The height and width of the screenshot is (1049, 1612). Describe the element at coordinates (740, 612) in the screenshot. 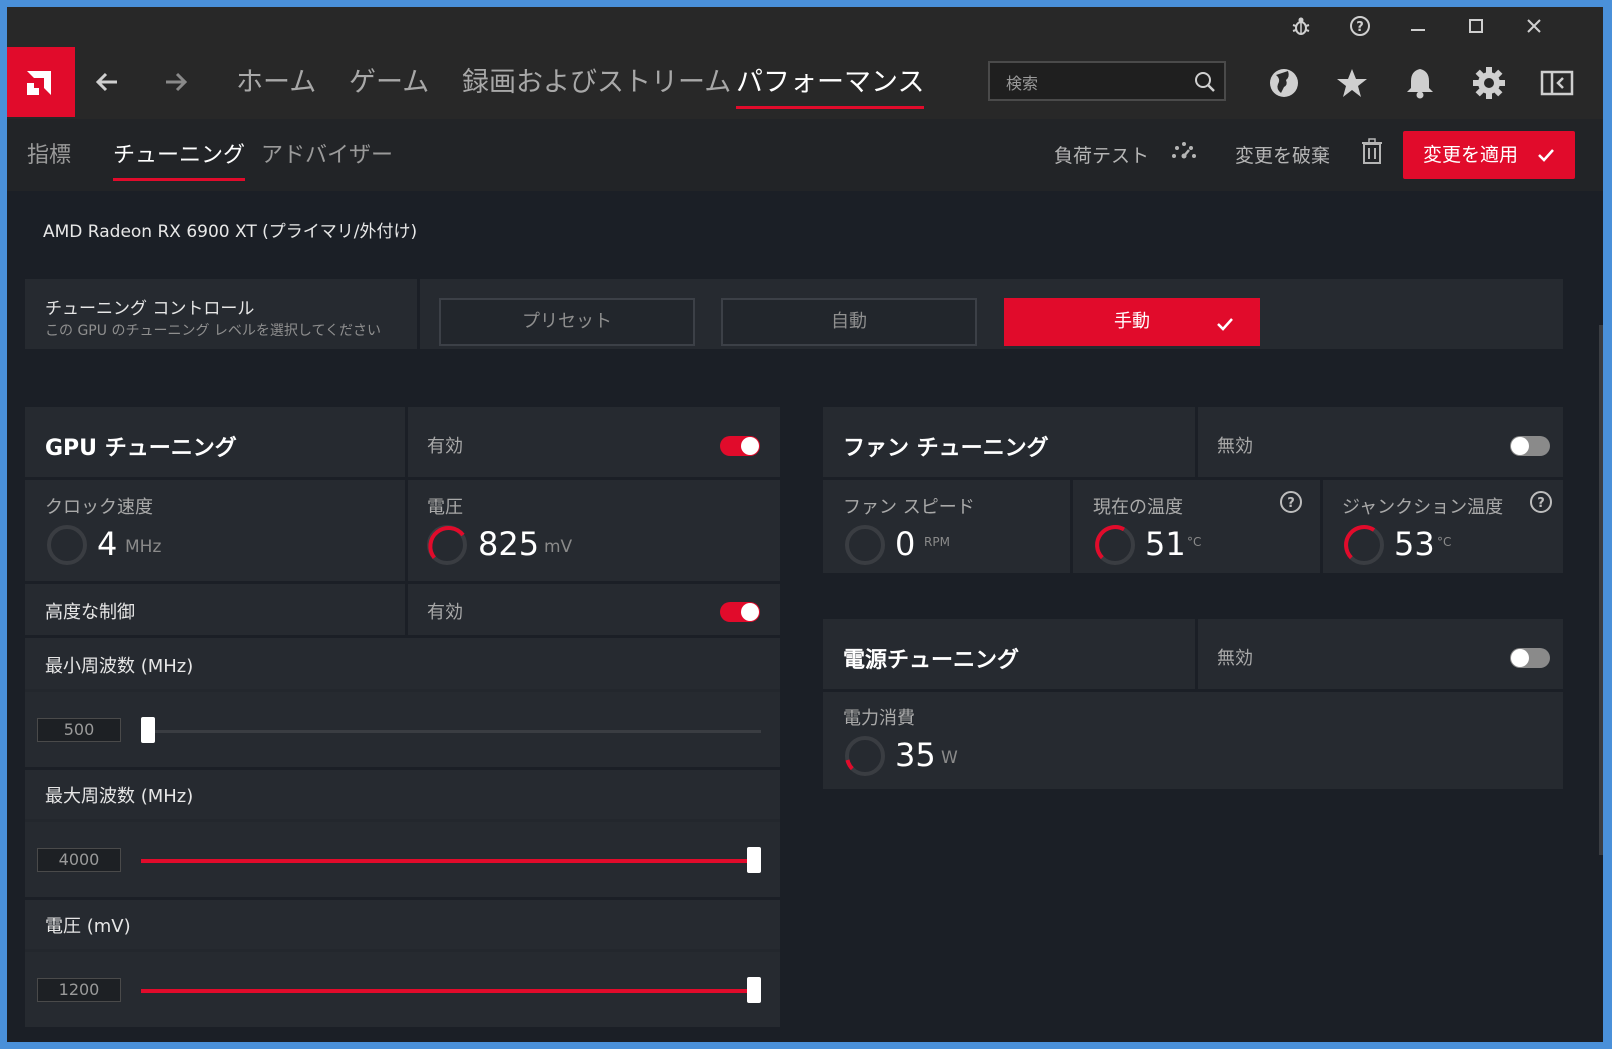

I see `advanced-control-toggle` at that location.